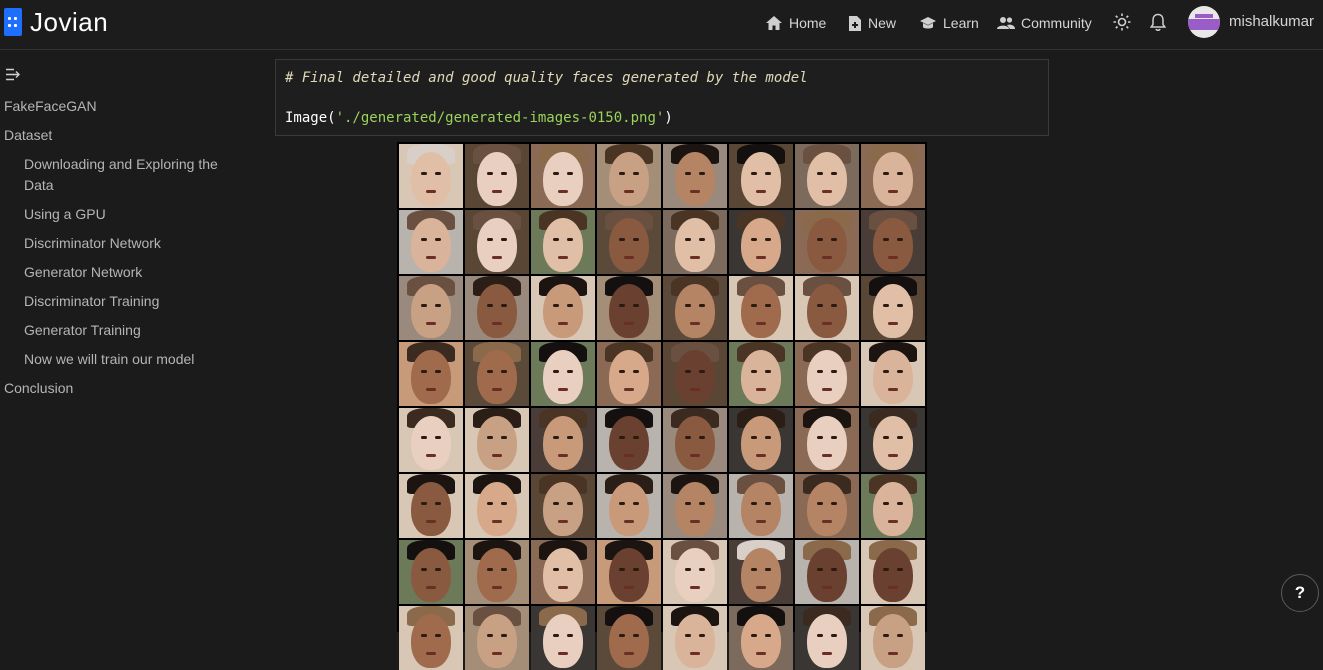 The height and width of the screenshot is (670, 1323). I want to click on code-string: './generated/generated-images-0150.png', so click(500, 118).